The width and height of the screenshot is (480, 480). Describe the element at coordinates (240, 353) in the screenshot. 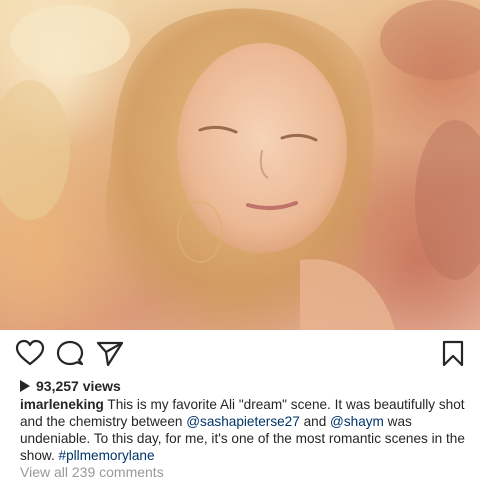

I see `post-actions` at that location.